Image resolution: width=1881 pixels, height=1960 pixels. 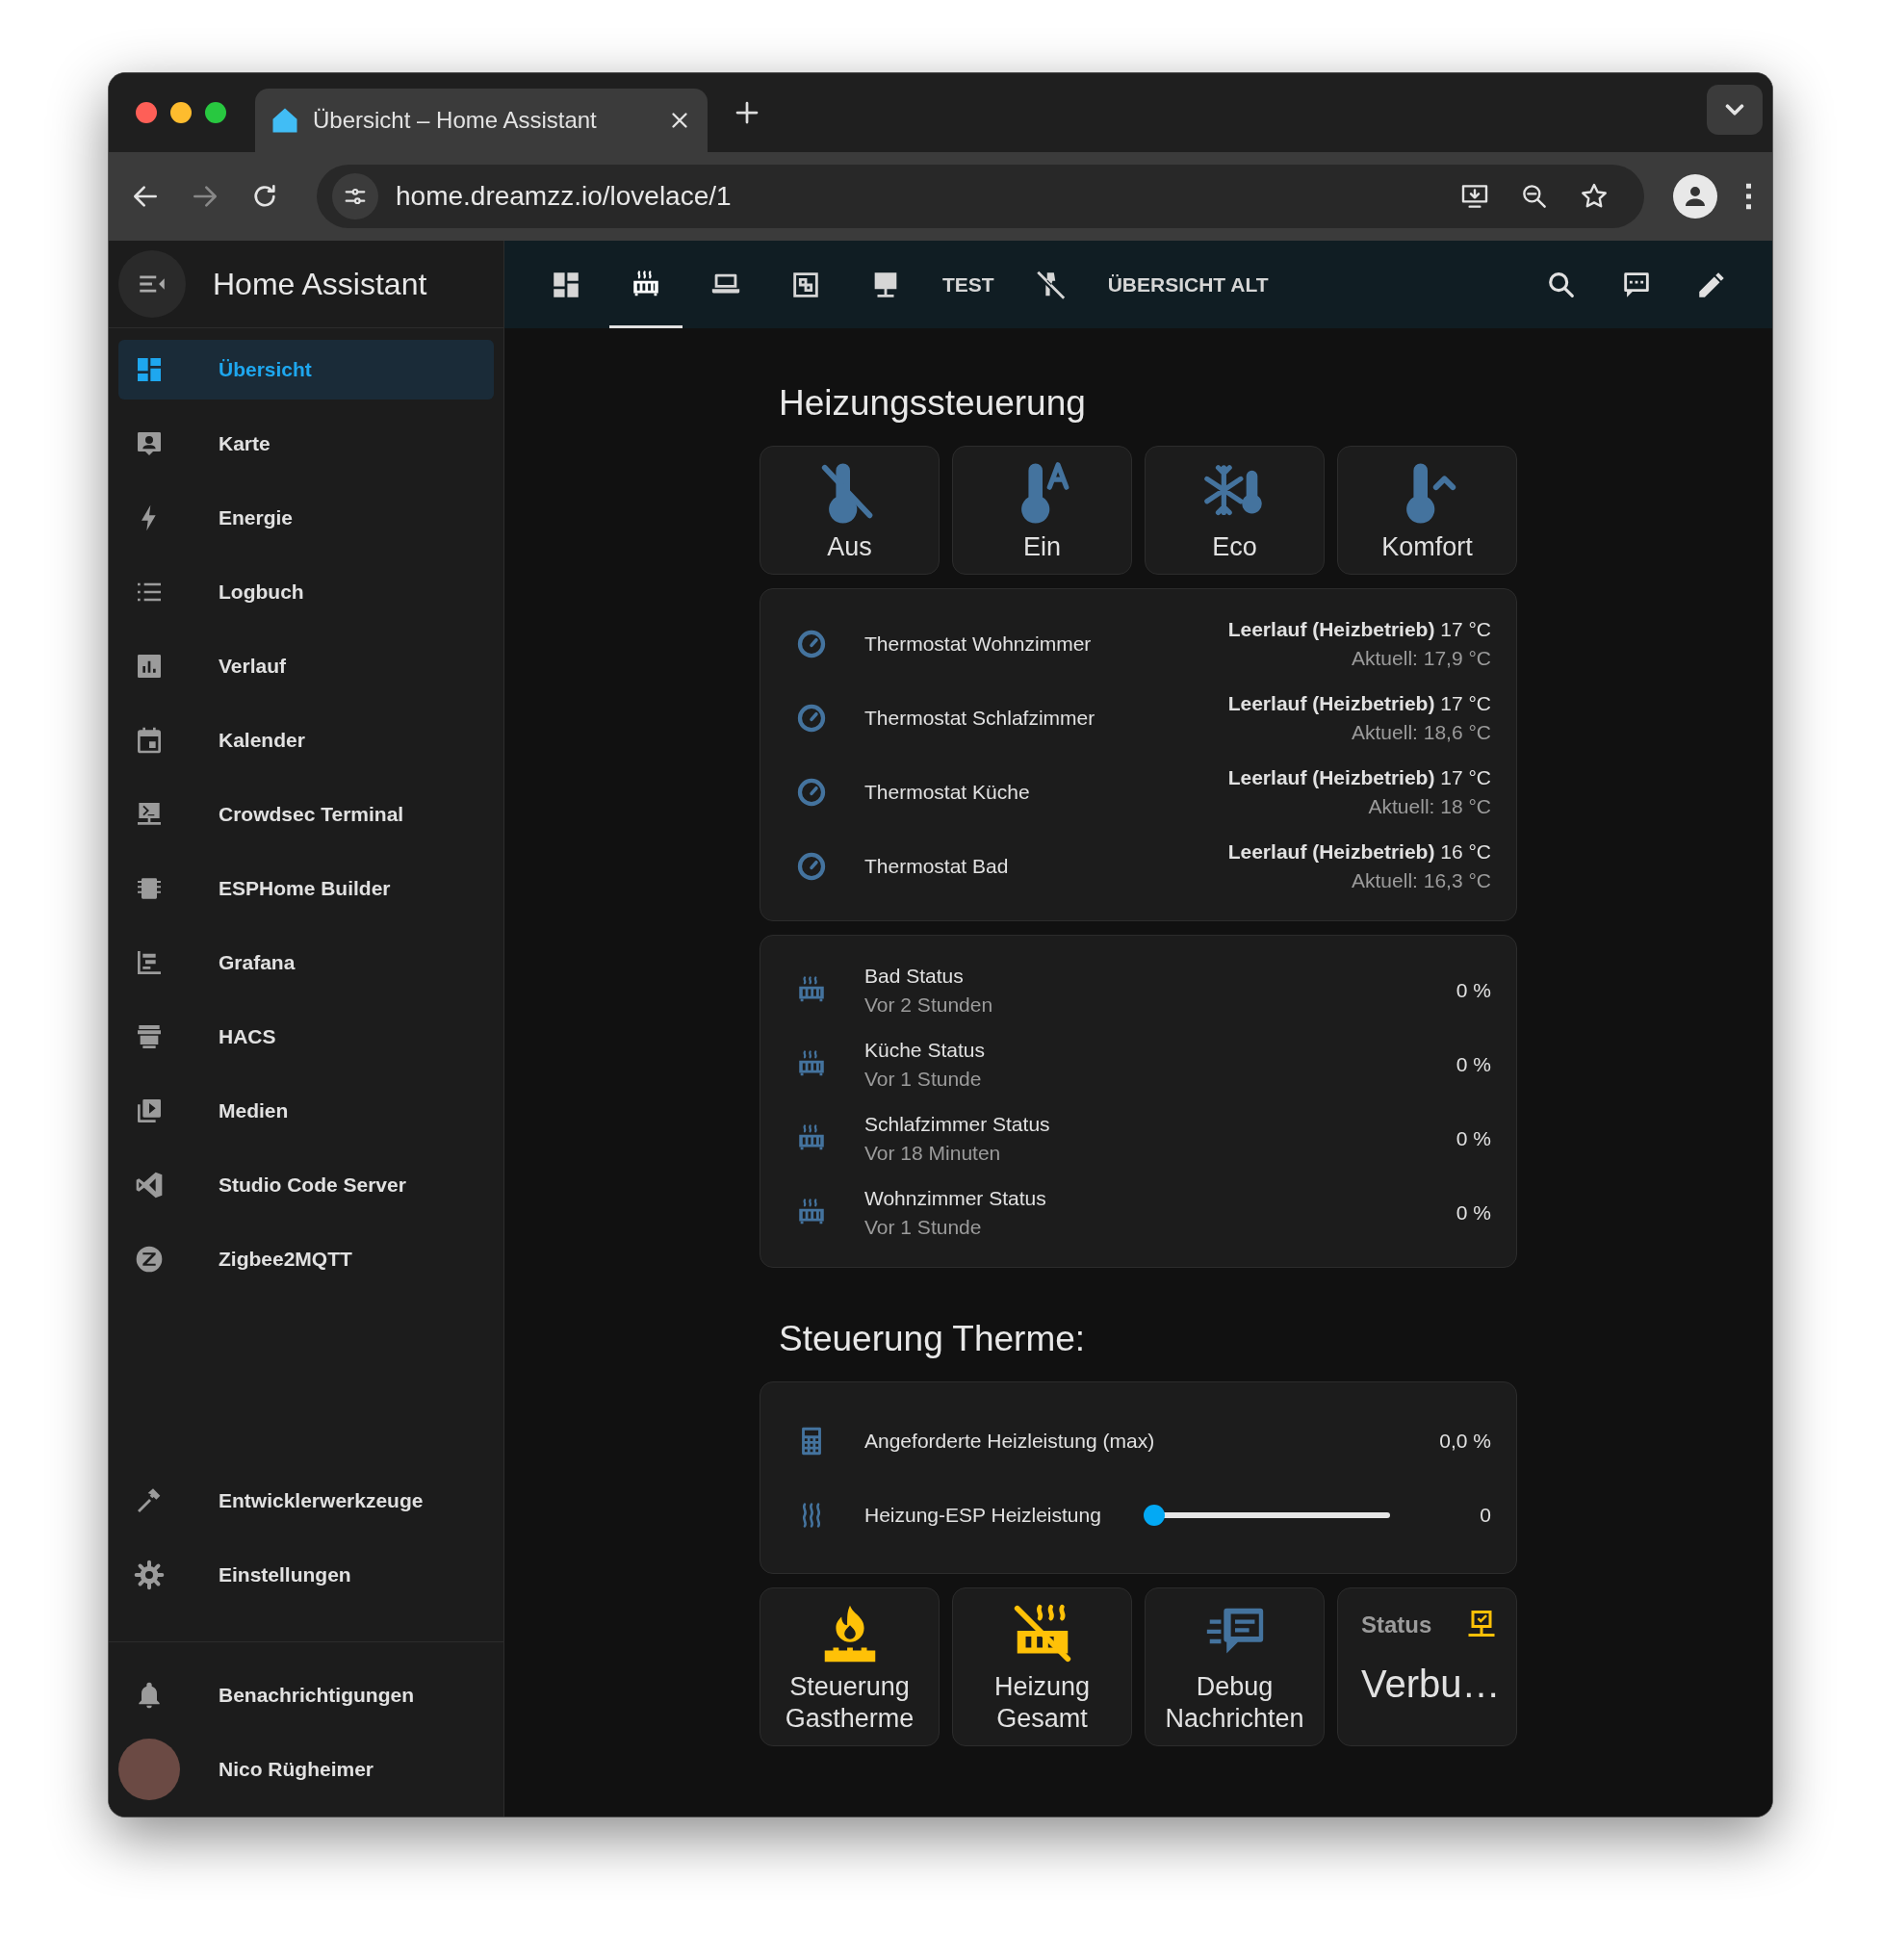 What do you see at coordinates (978, 644) in the screenshot?
I see `entity-name: Thermostat Wohnzimmer` at bounding box center [978, 644].